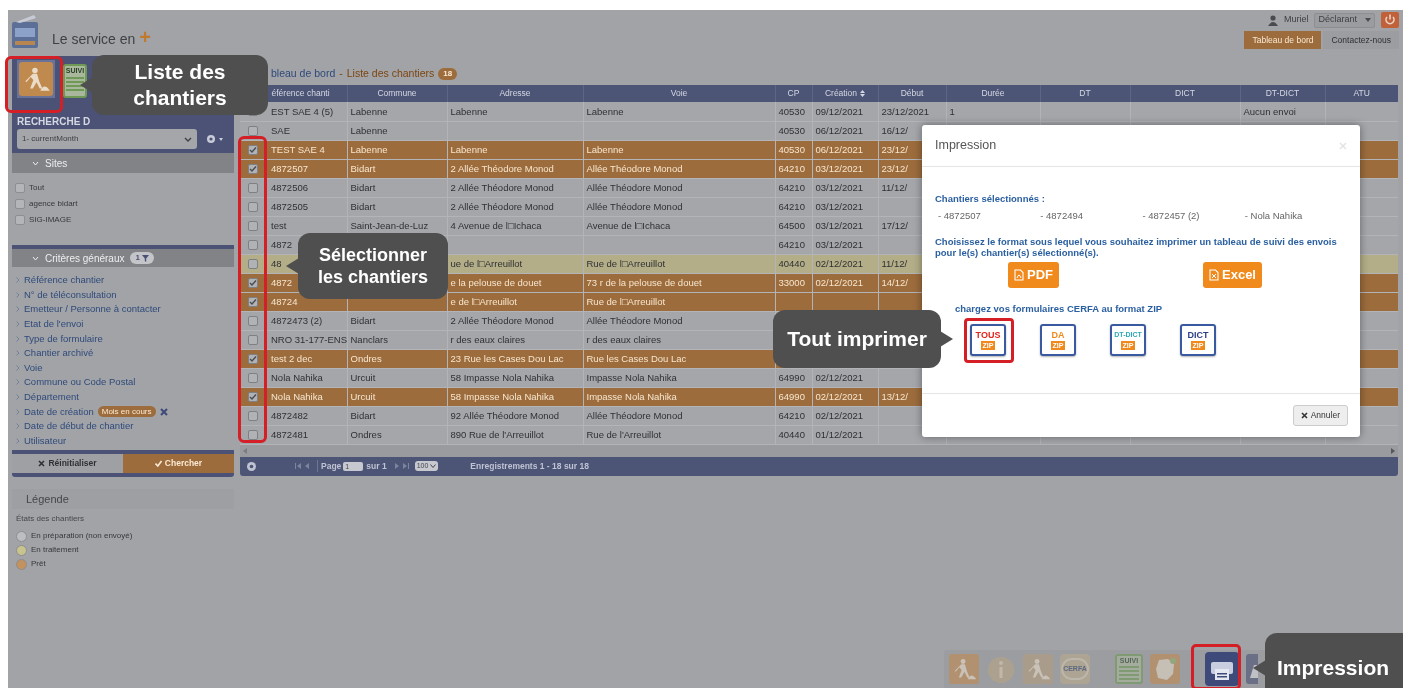 The width and height of the screenshot is (1403, 688). Describe the element at coordinates (1320, 415) in the screenshot. I see `cancel-button: Annuler` at that location.